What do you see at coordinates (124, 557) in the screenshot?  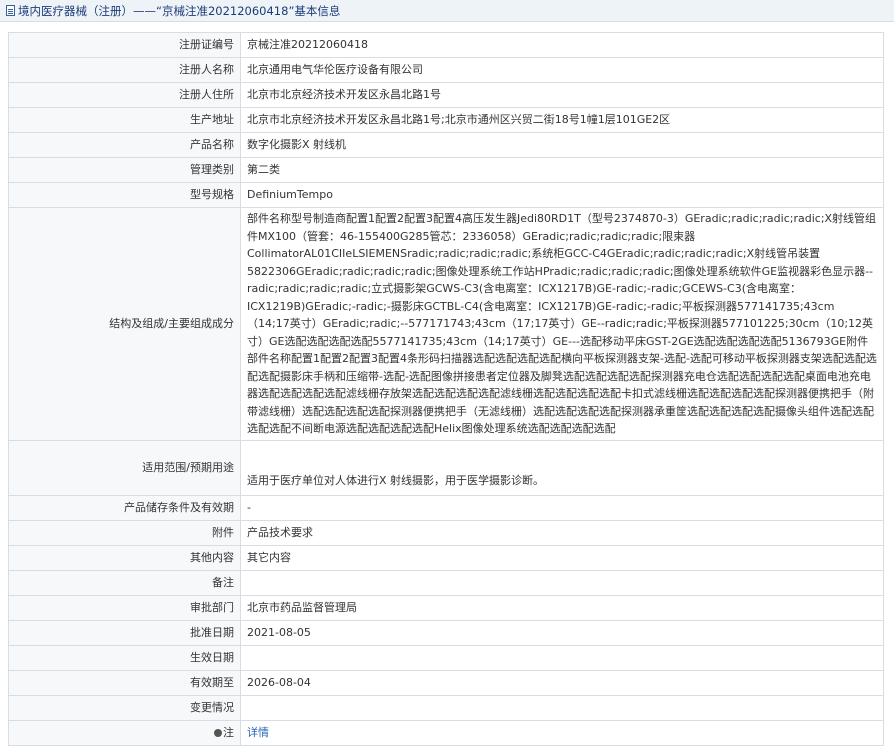 I see `row-label: 其他内容` at bounding box center [124, 557].